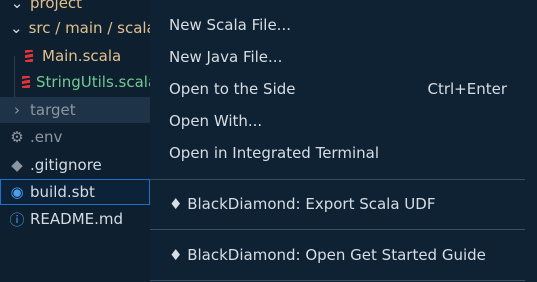 The image size is (537, 282). I want to click on tree-item-stringutils-scala: StringUtils.scala, so click(75, 82).